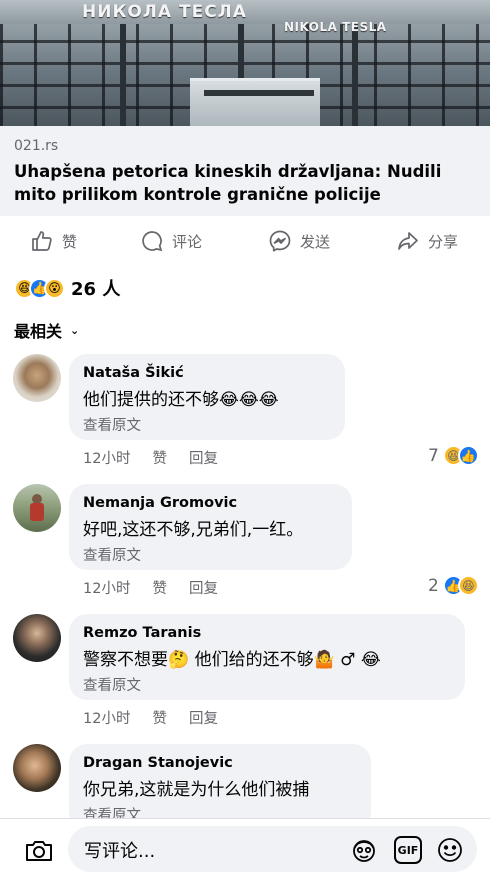 The width and height of the screenshot is (490, 876). I want to click on share-label: 分享, so click(443, 241).